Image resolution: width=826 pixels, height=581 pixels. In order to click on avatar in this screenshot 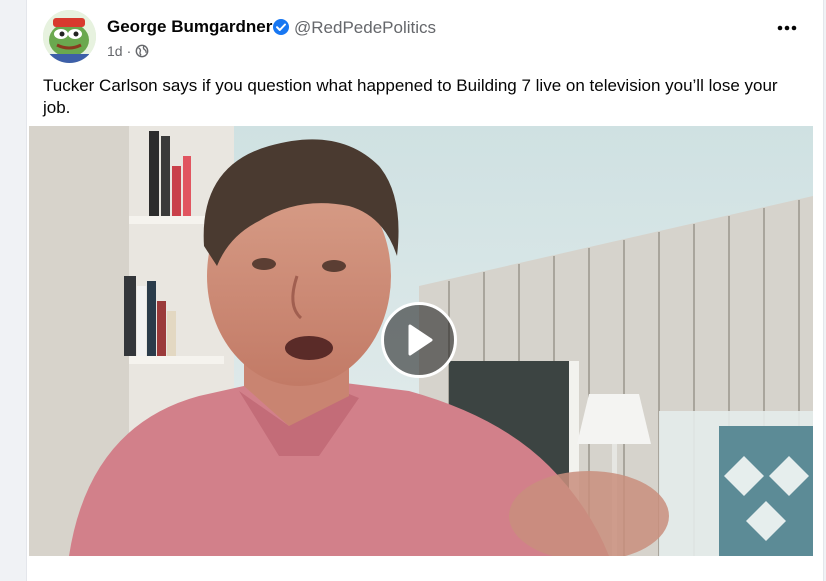, I will do `click(69, 36)`.